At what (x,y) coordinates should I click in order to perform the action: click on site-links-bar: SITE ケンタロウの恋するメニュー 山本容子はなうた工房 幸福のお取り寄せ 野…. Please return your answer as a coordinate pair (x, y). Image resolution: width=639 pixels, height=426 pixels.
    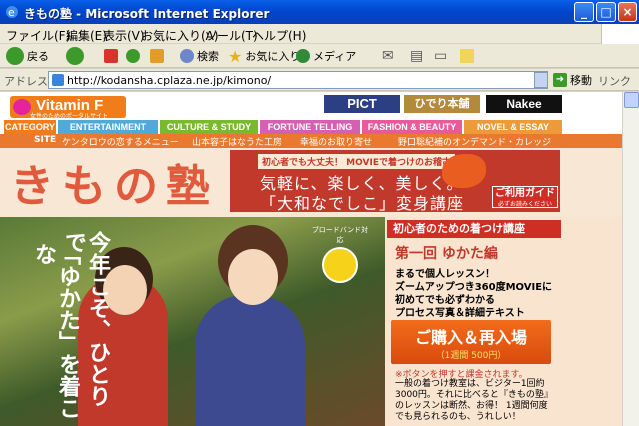
    Looking at the image, I should click on (311, 141).